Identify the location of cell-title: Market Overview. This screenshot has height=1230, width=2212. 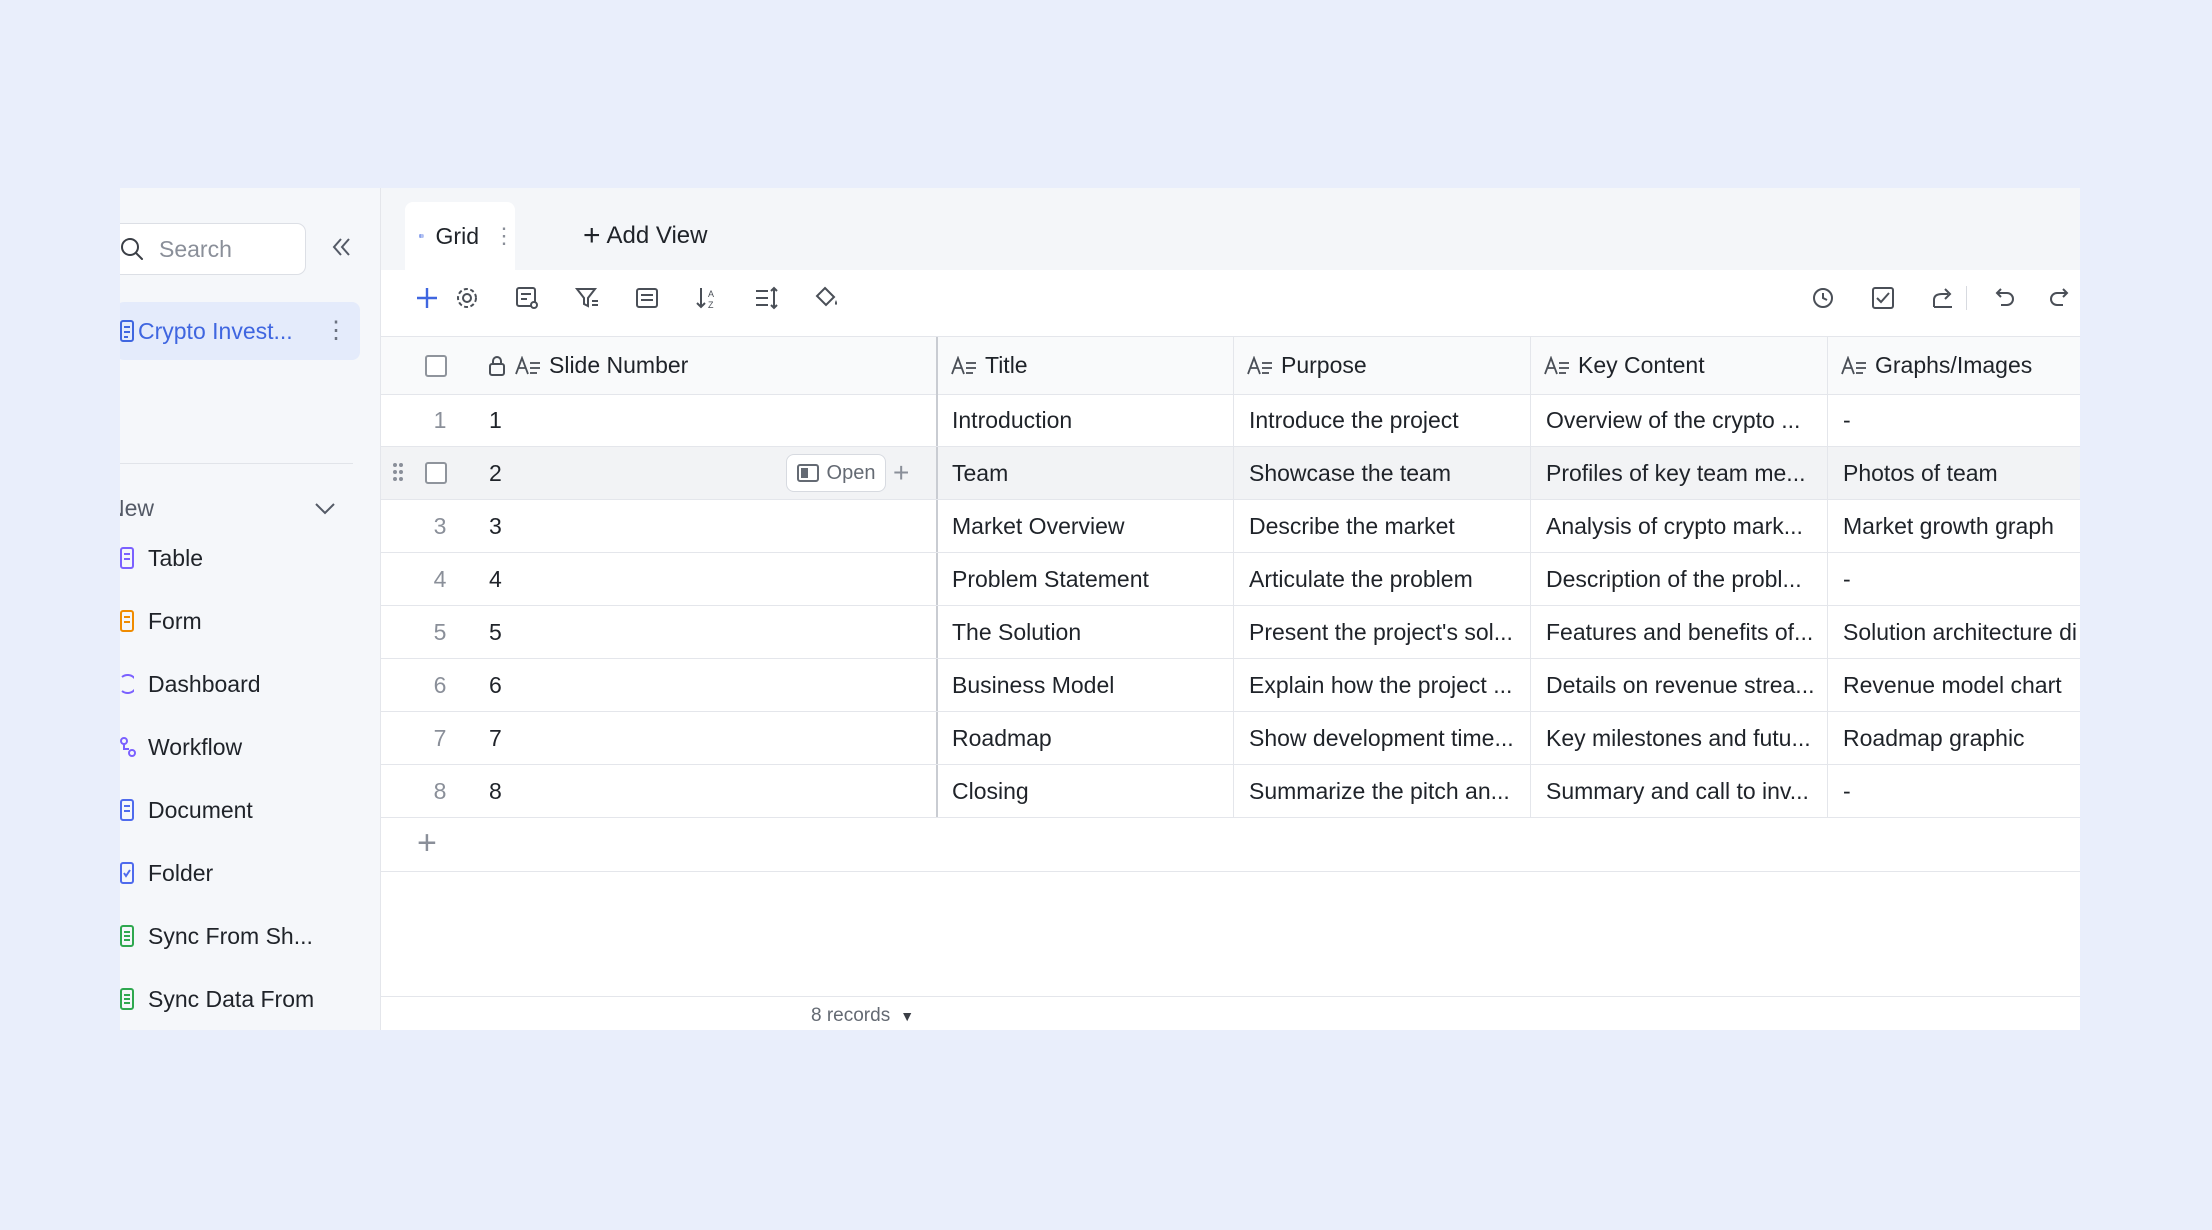
(1087, 526).